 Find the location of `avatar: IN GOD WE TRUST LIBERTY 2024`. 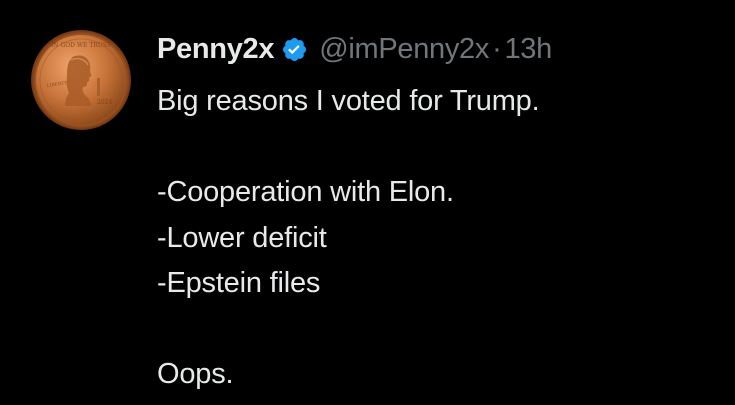

avatar: IN GOD WE TRUST LIBERTY 2024 is located at coordinates (81, 80).